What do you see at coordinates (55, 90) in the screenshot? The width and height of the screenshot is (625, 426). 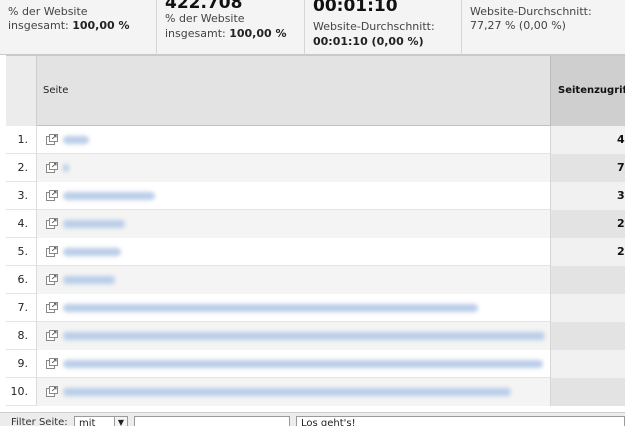 I see `header-page: Seite` at bounding box center [55, 90].